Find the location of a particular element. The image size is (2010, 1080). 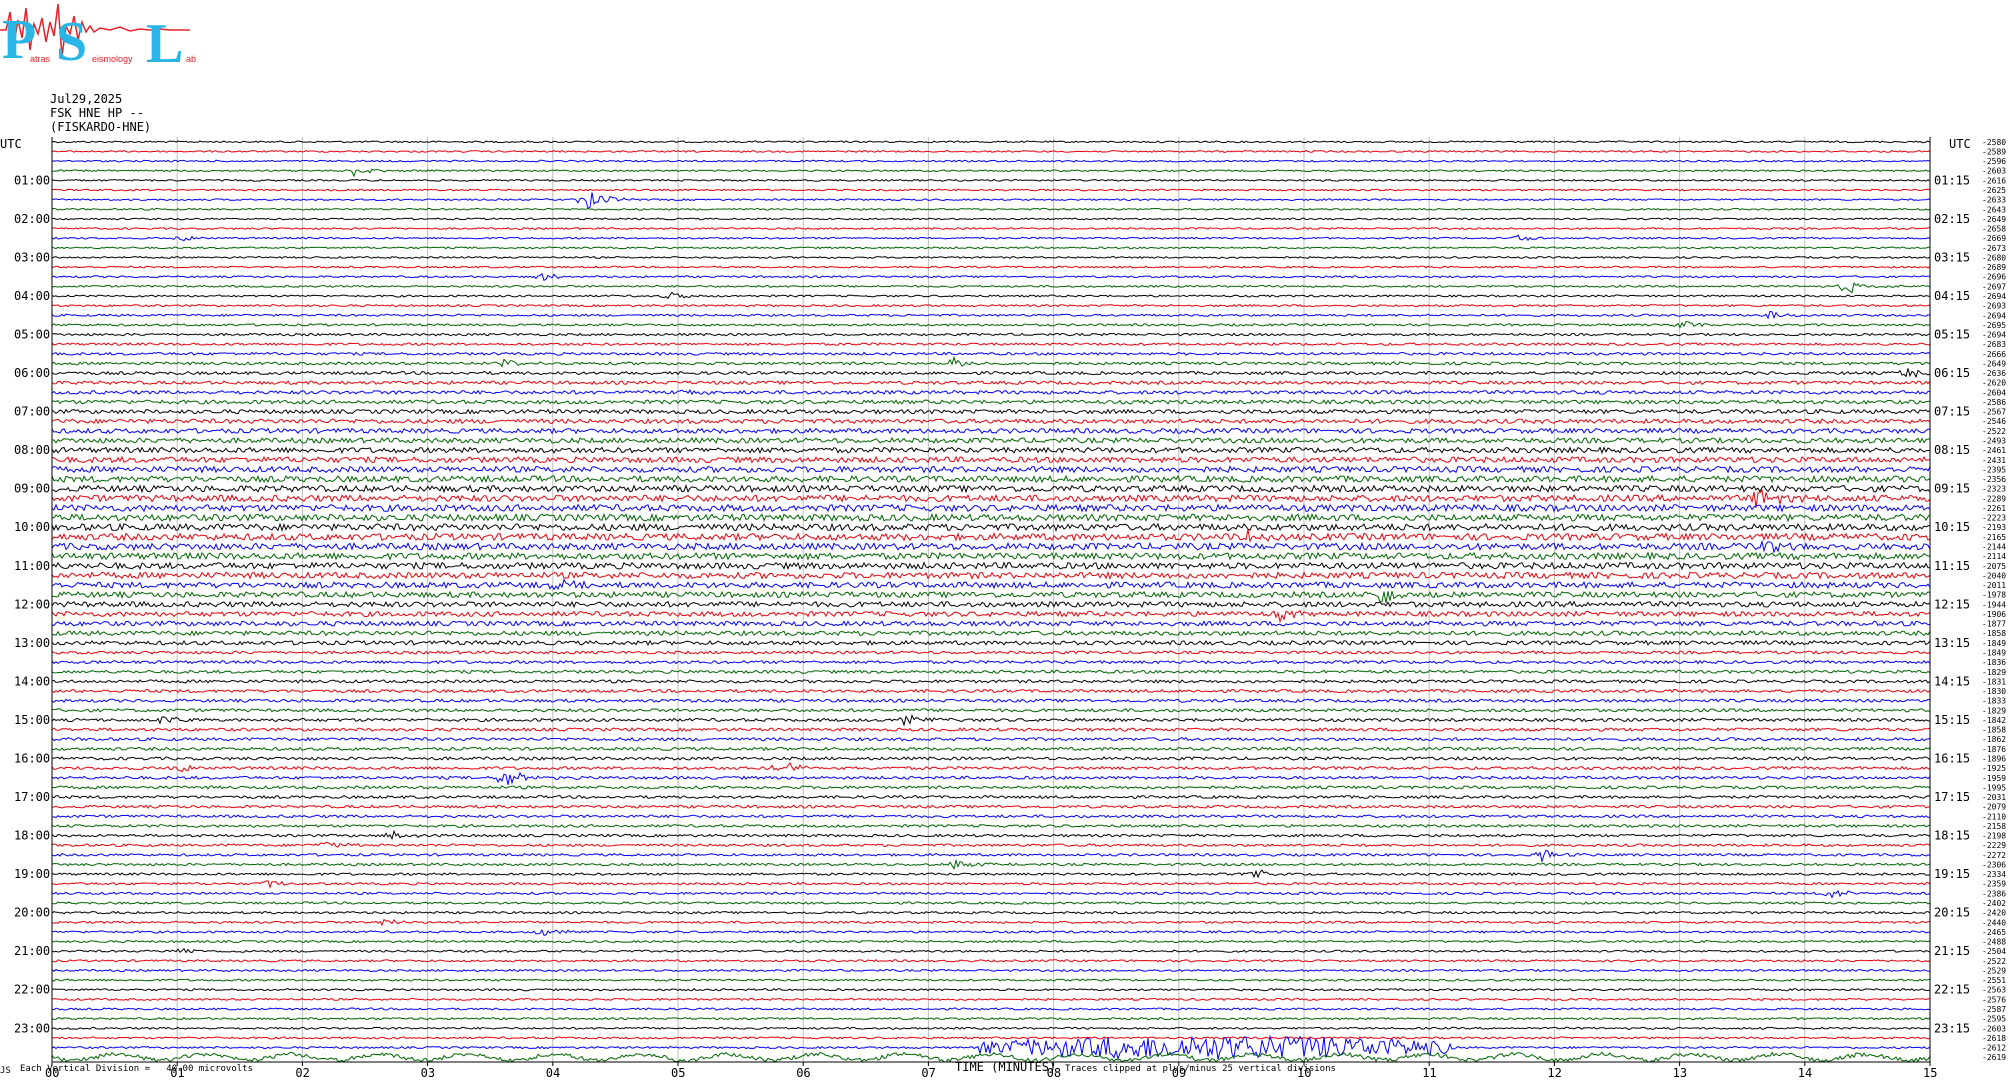

right-time-label: 07:15 is located at coordinates (1952, 412).